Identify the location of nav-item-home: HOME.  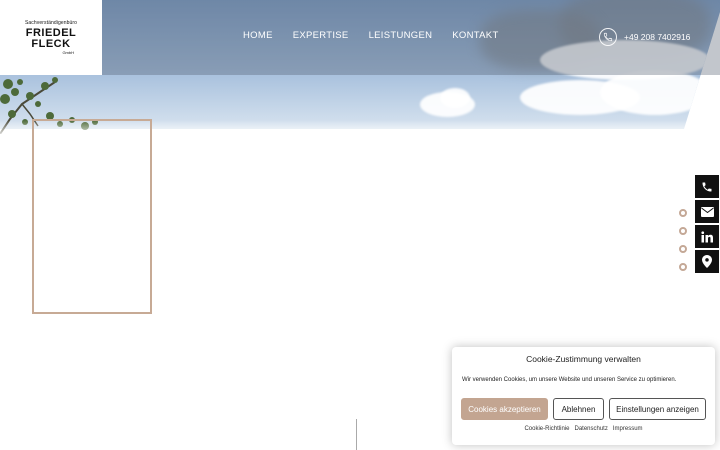
(258, 35).